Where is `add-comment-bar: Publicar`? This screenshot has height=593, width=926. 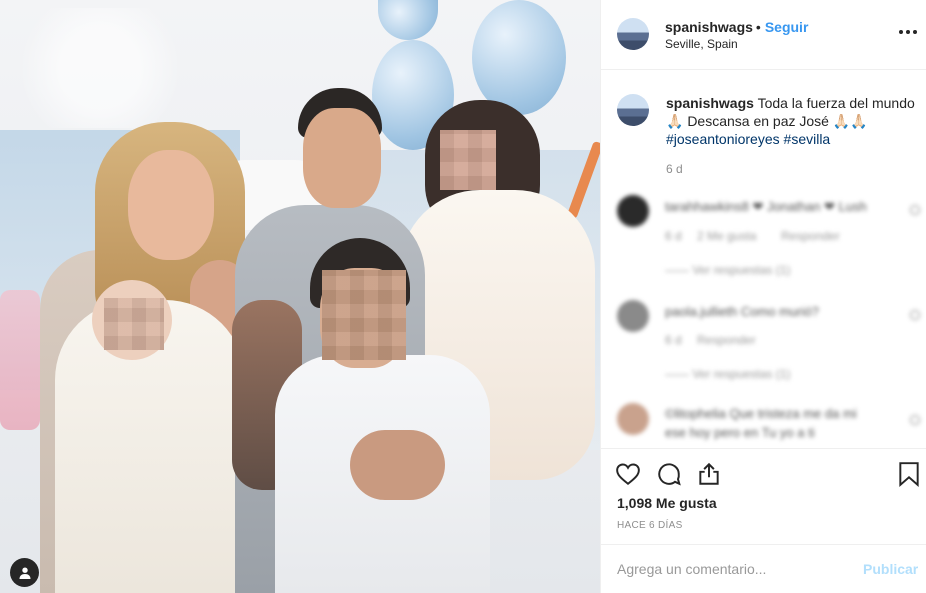 add-comment-bar: Publicar is located at coordinates (763, 568).